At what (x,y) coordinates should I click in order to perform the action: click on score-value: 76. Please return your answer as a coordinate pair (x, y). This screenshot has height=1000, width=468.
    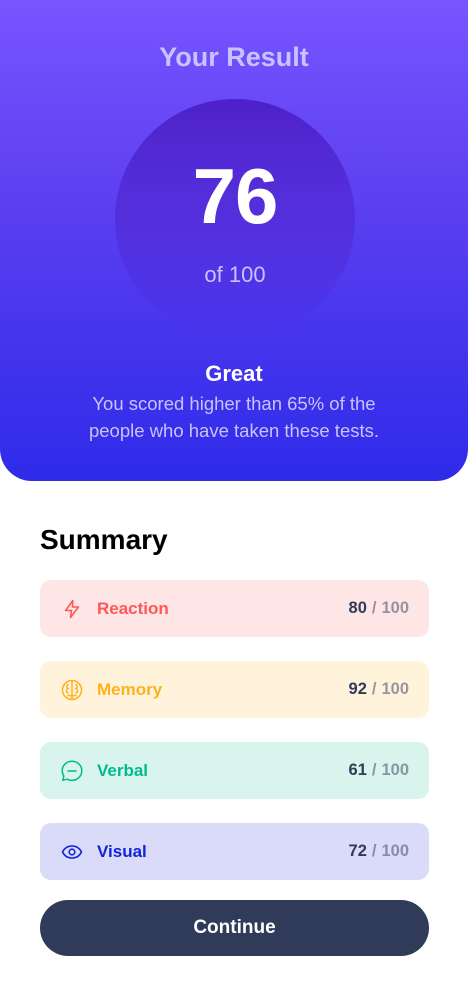
    Looking at the image, I should click on (235, 196).